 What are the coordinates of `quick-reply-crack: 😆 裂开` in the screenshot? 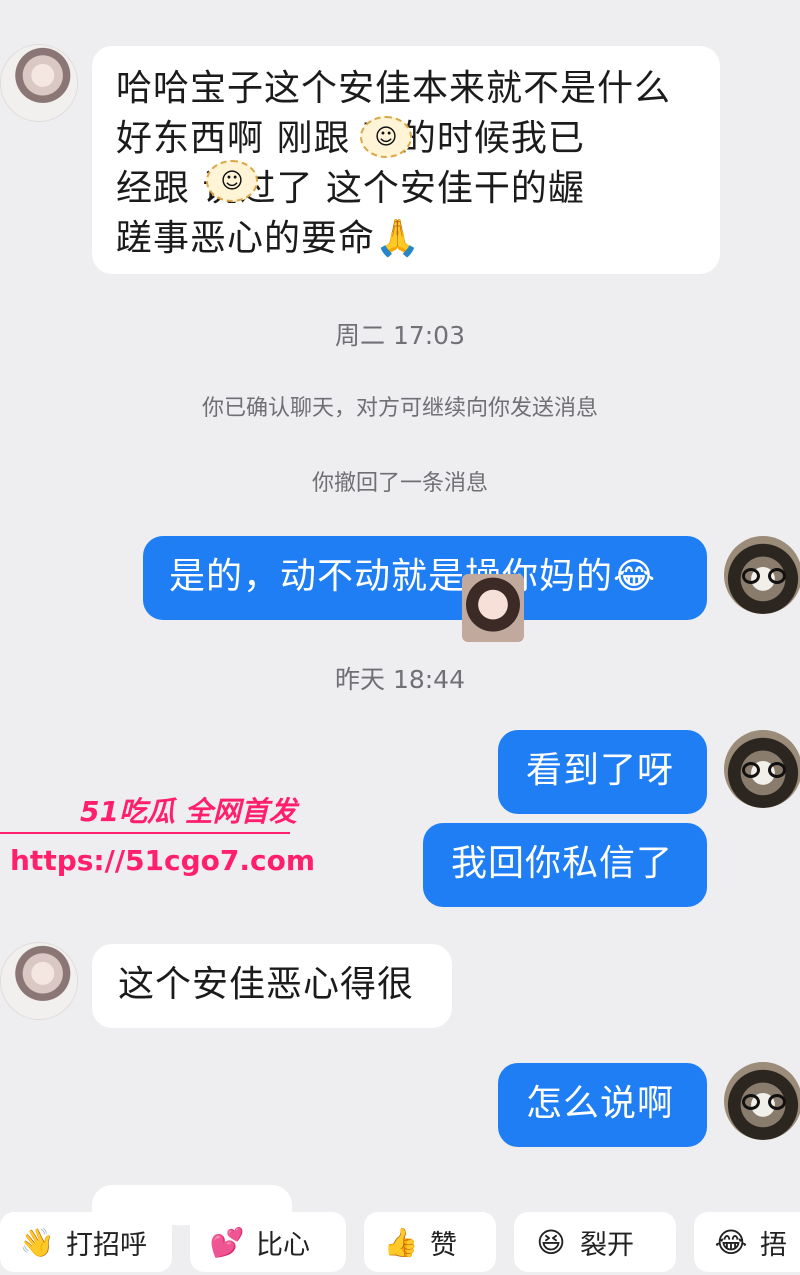 It's located at (595, 1242).